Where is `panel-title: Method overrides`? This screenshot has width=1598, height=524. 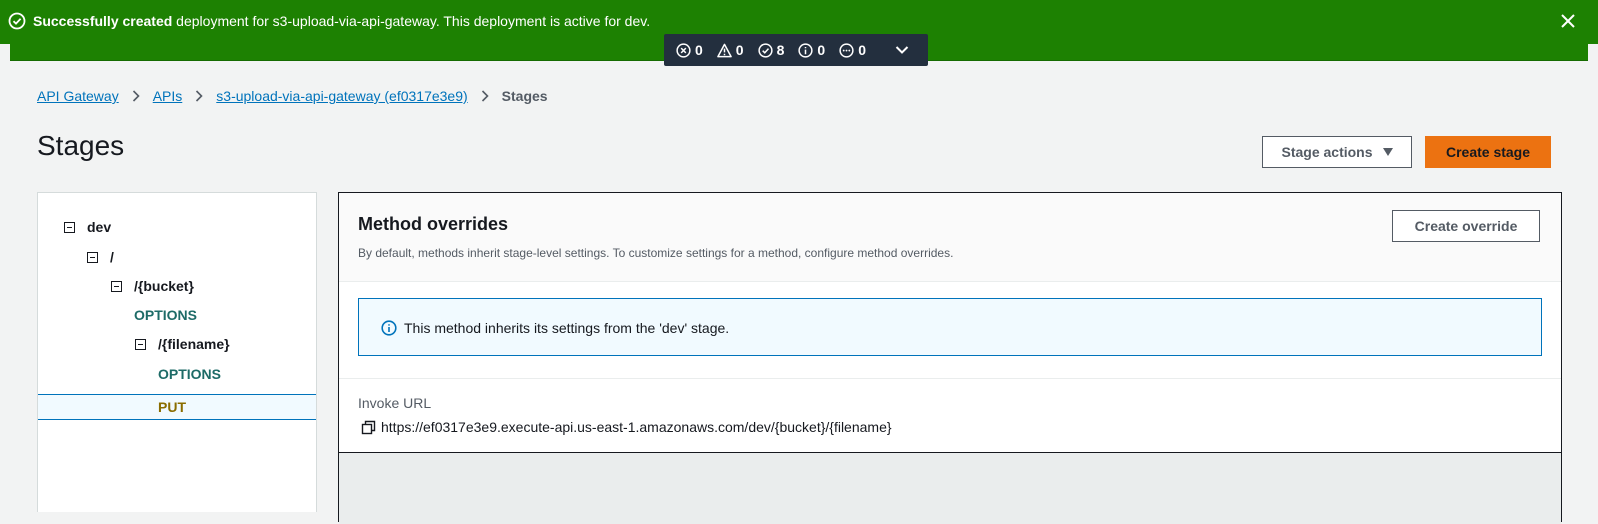
panel-title: Method overrides is located at coordinates (433, 224).